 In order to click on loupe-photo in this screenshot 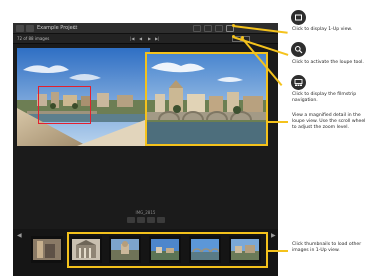, I will do `click(206, 99)`.